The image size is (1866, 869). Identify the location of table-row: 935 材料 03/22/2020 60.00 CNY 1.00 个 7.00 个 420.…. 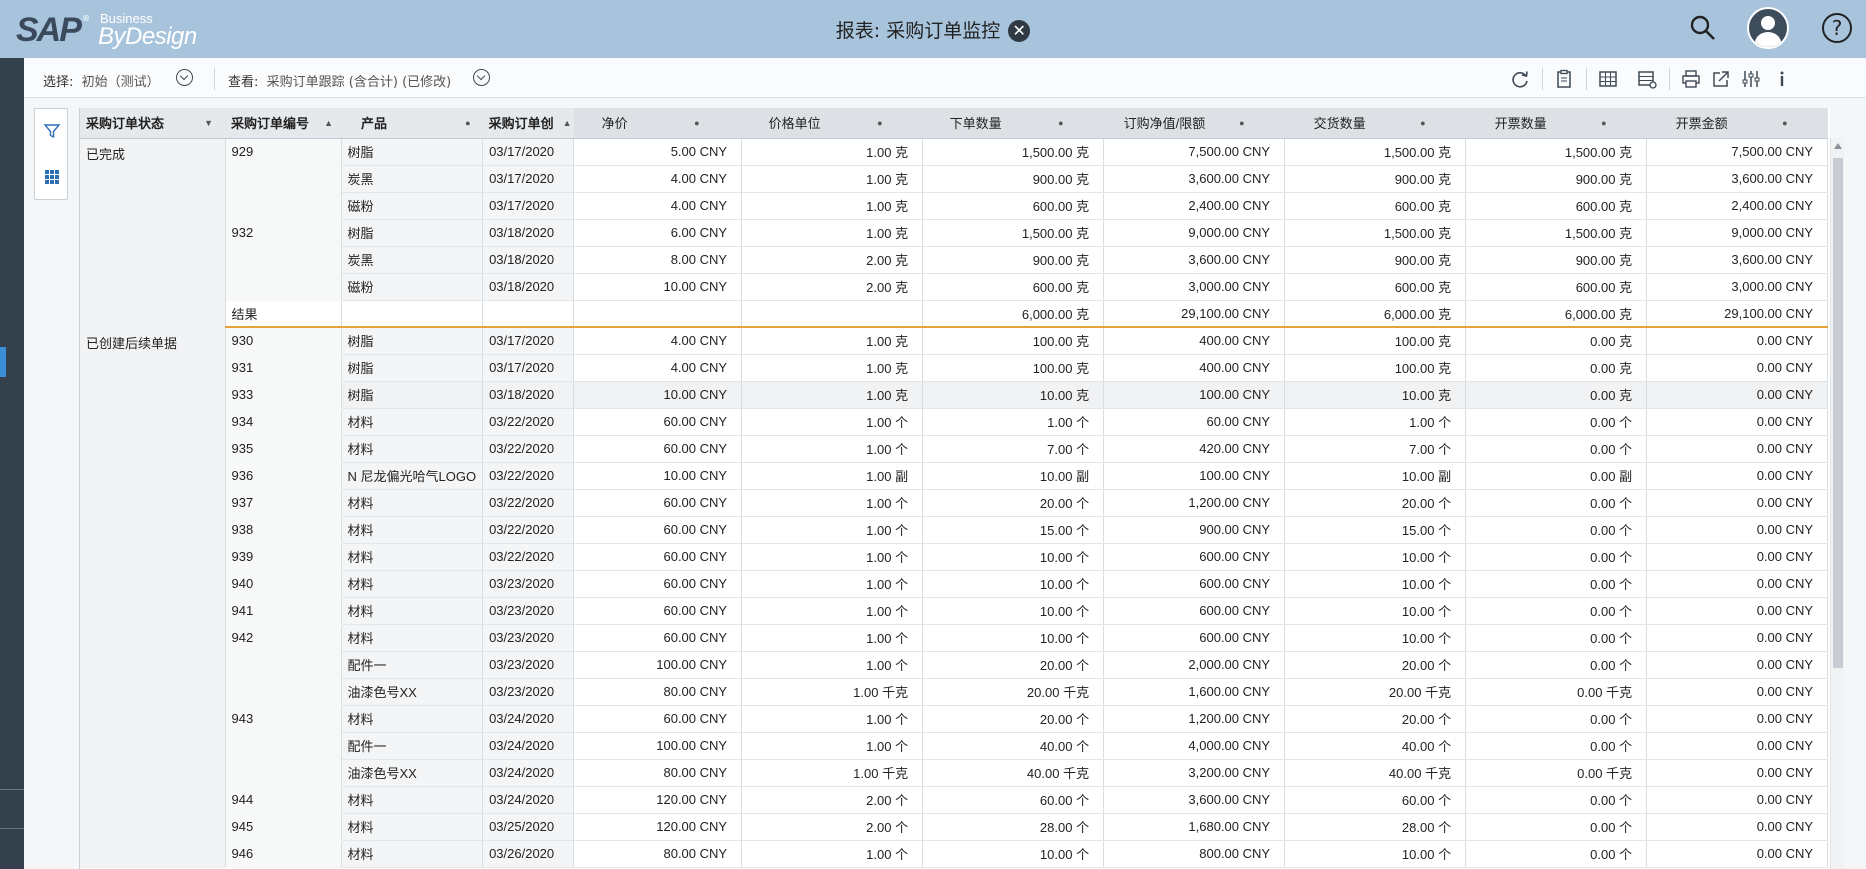
(954, 448).